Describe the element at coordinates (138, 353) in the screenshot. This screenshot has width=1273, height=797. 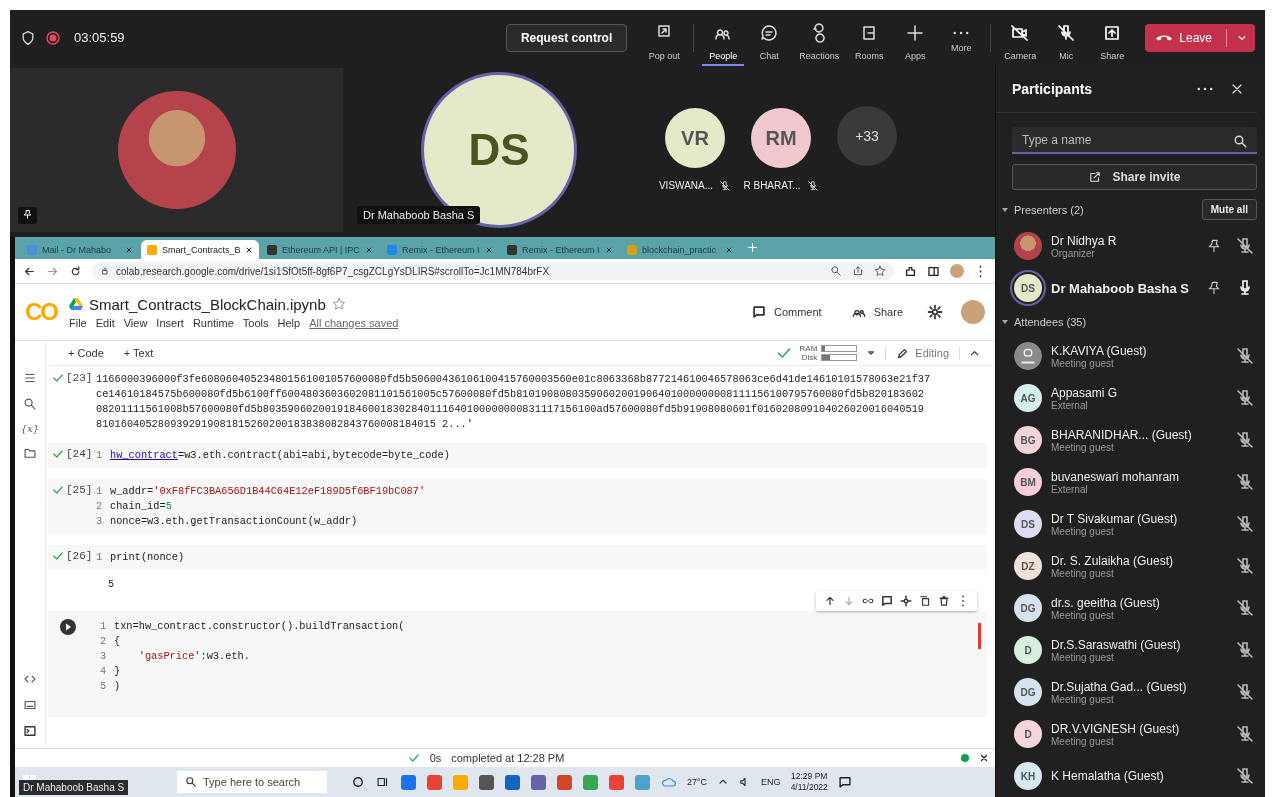
I see `add-text-button: + Text` at that location.